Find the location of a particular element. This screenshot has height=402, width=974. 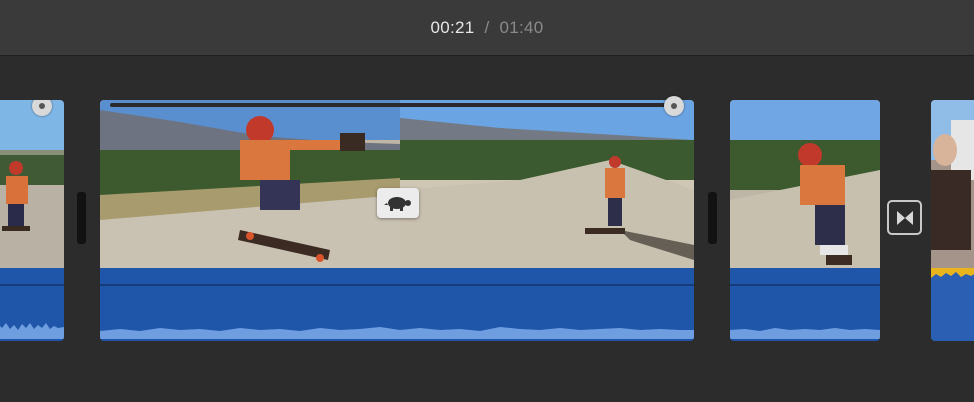

clip-middle is located at coordinates (805, 220).